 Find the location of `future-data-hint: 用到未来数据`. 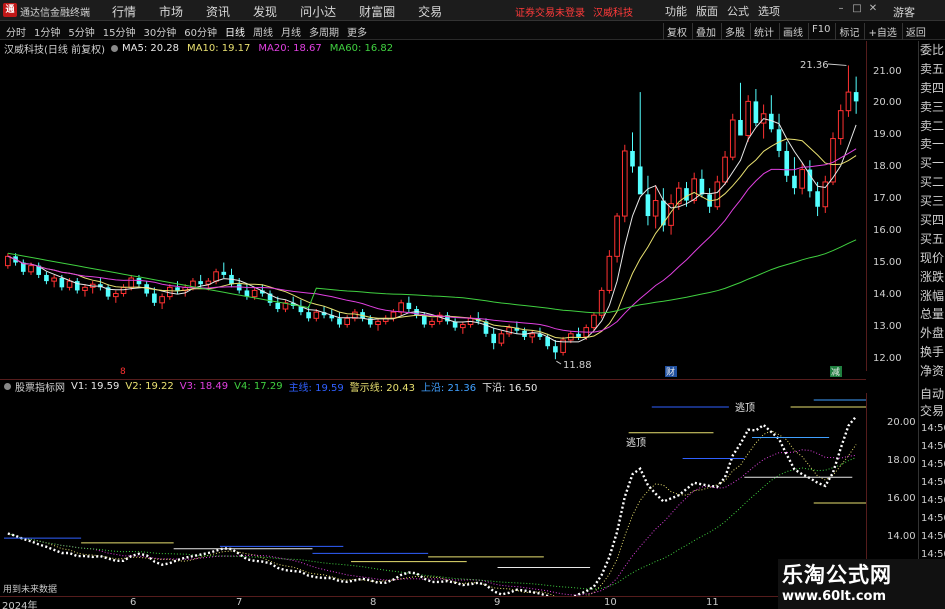

future-data-hint: 用到未来数据 is located at coordinates (30, 590).